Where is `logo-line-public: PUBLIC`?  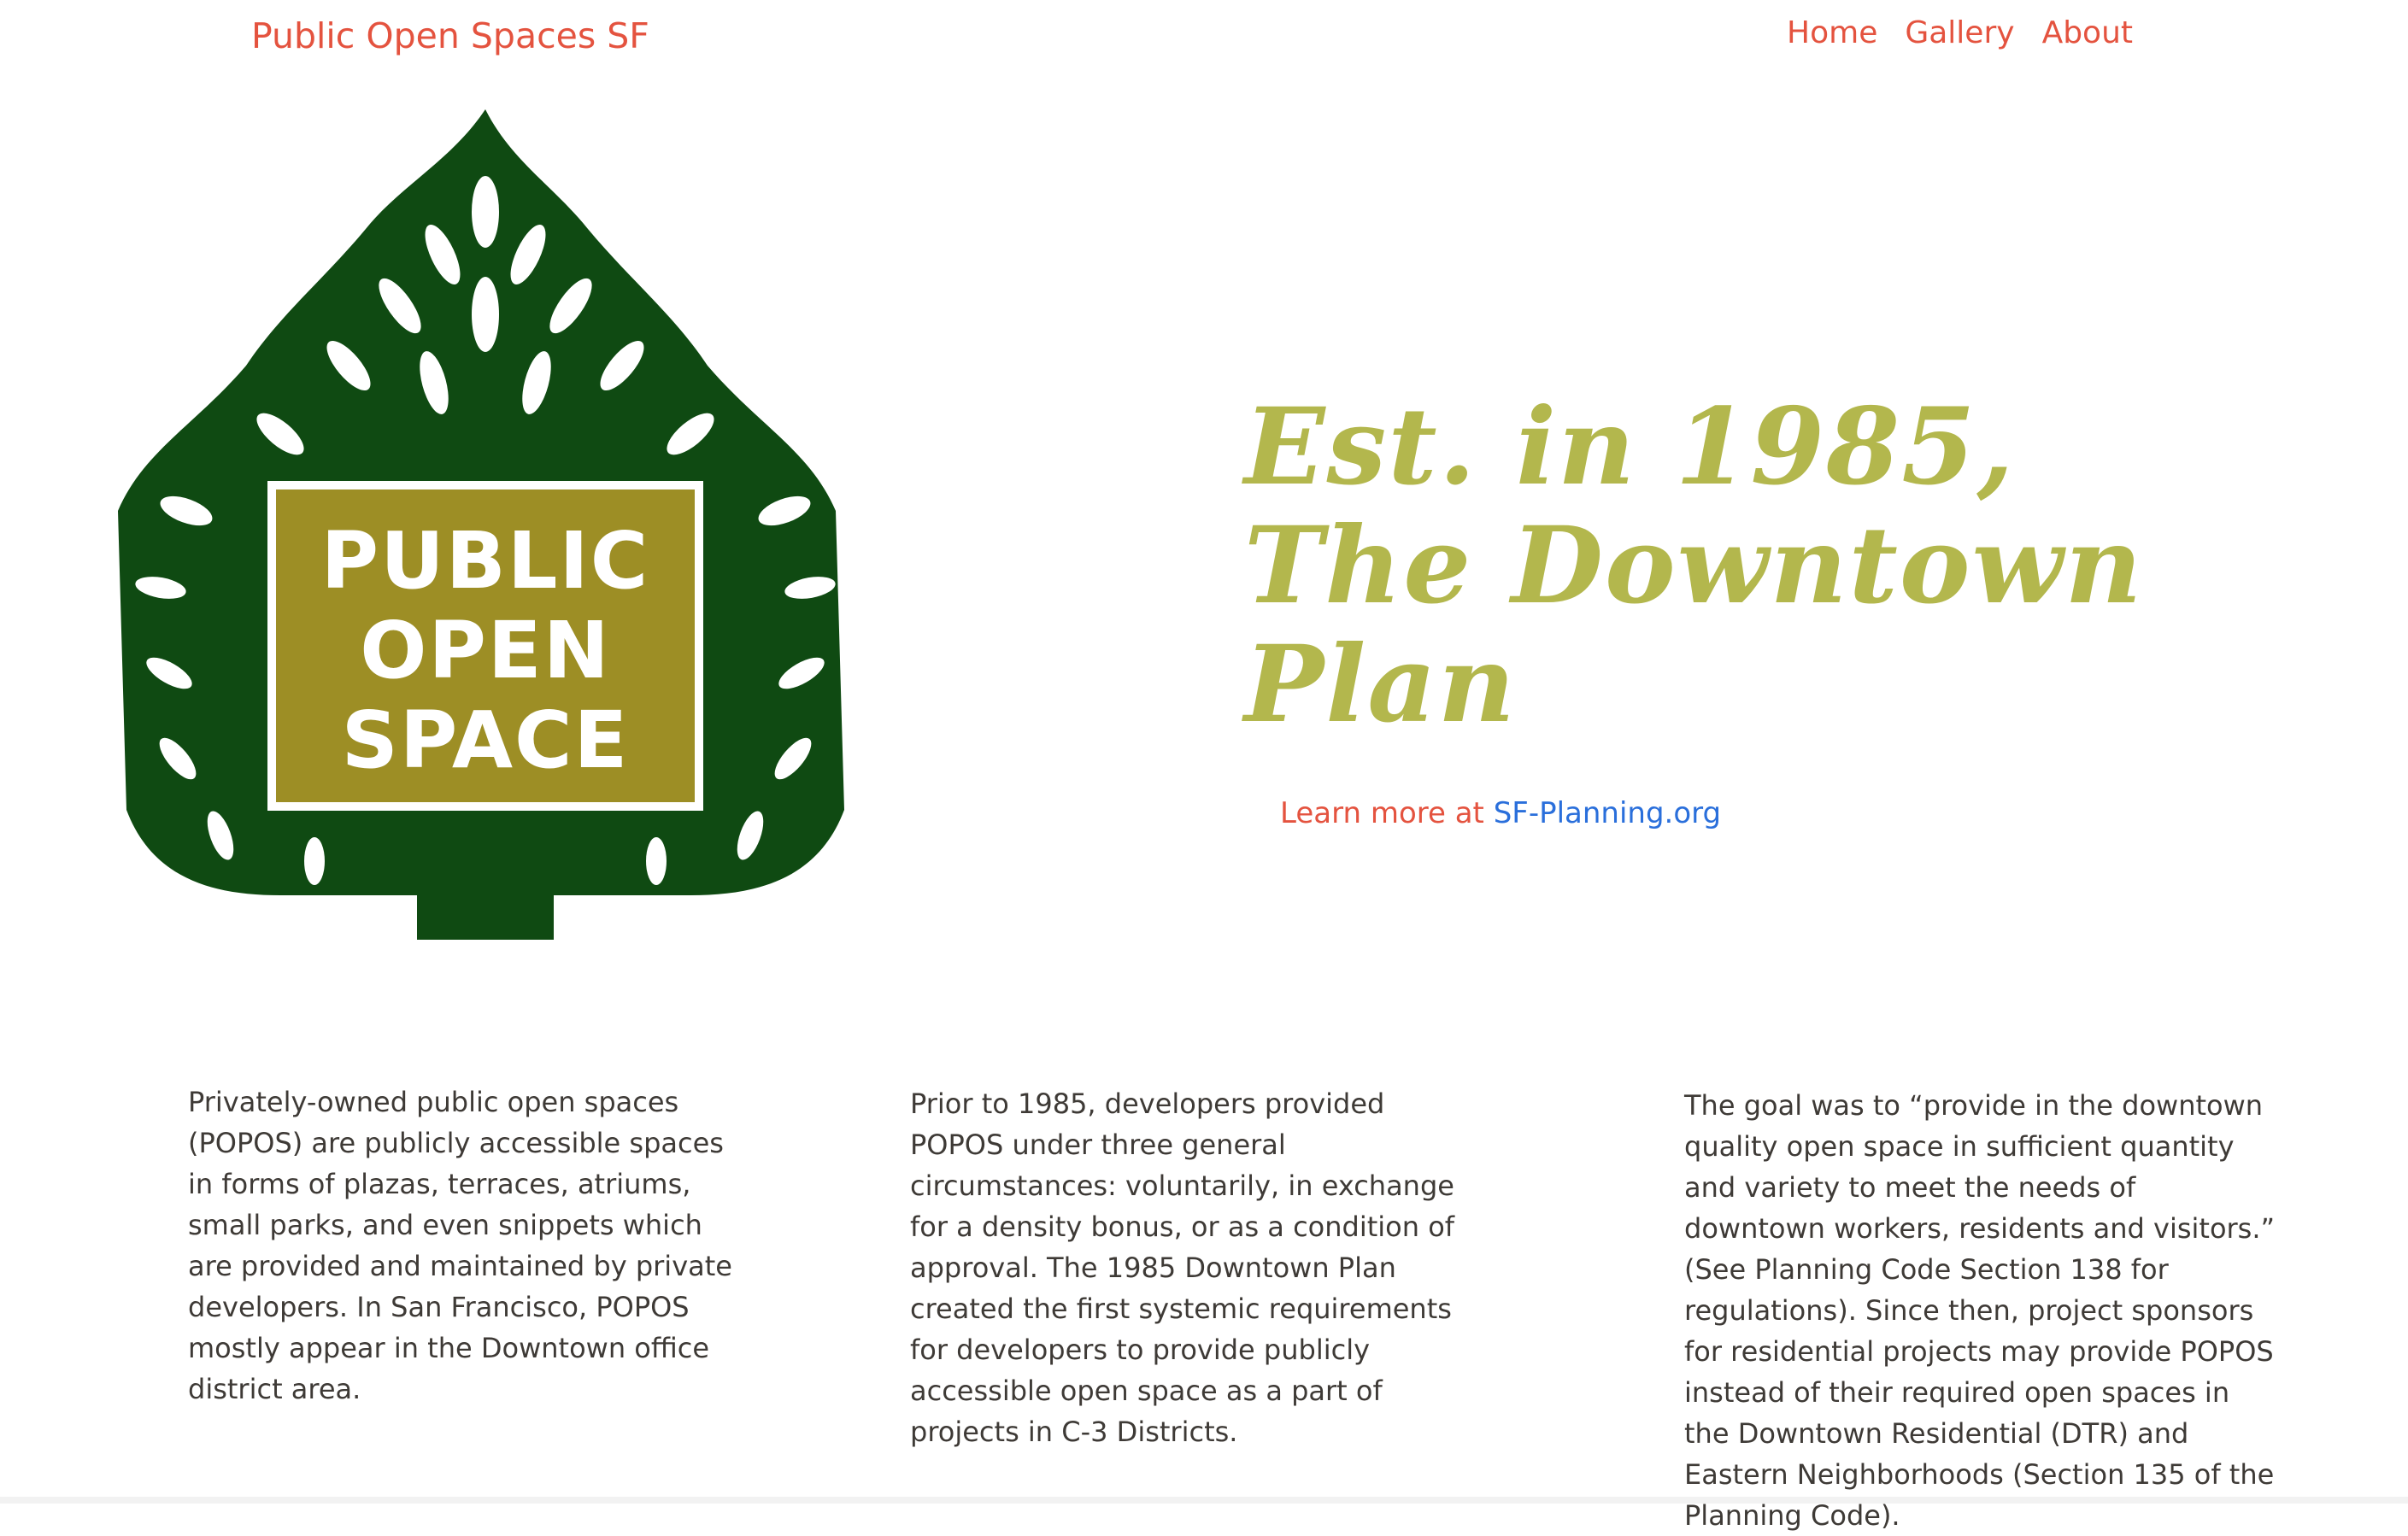
logo-line-public: PUBLIC is located at coordinates (485, 561).